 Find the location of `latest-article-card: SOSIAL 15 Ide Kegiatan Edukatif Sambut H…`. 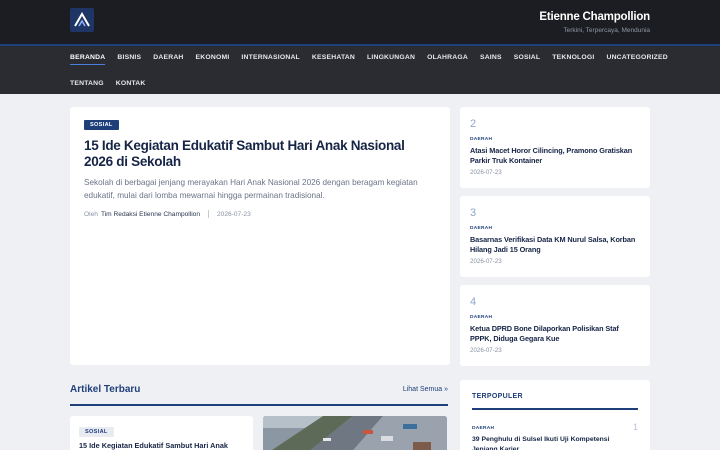

latest-article-card: SOSIAL 15 Ide Kegiatan Edukatif Sambut H… is located at coordinates (161, 433).